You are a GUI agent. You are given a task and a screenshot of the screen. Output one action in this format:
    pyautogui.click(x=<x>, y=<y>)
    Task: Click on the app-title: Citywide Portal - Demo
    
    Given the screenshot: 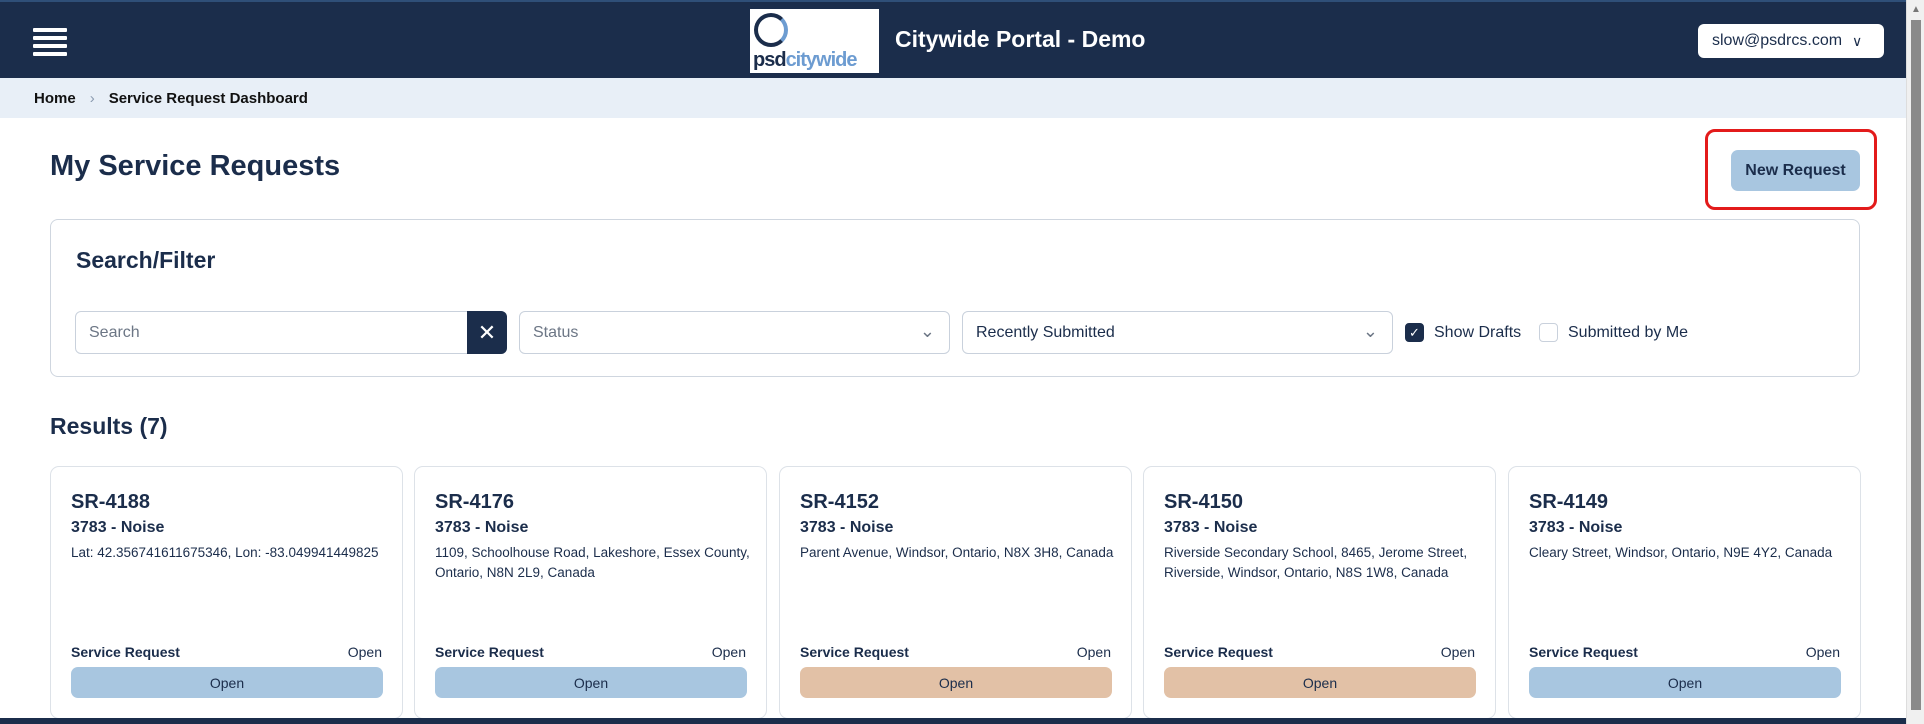 What is the action you would take?
    pyautogui.click(x=1020, y=39)
    